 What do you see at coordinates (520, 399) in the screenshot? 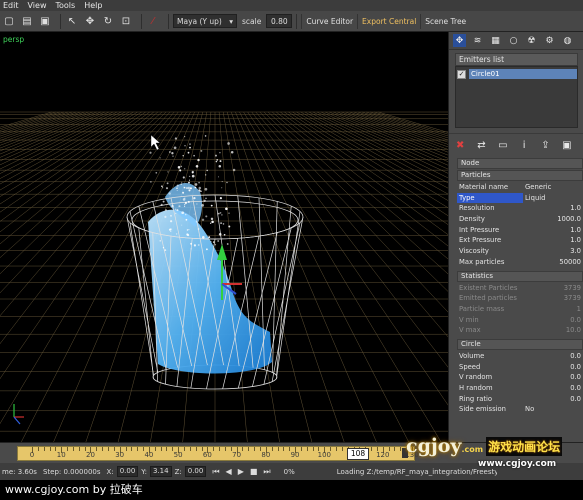
I see `property-row: Ring ratio 0.0` at bounding box center [520, 399].